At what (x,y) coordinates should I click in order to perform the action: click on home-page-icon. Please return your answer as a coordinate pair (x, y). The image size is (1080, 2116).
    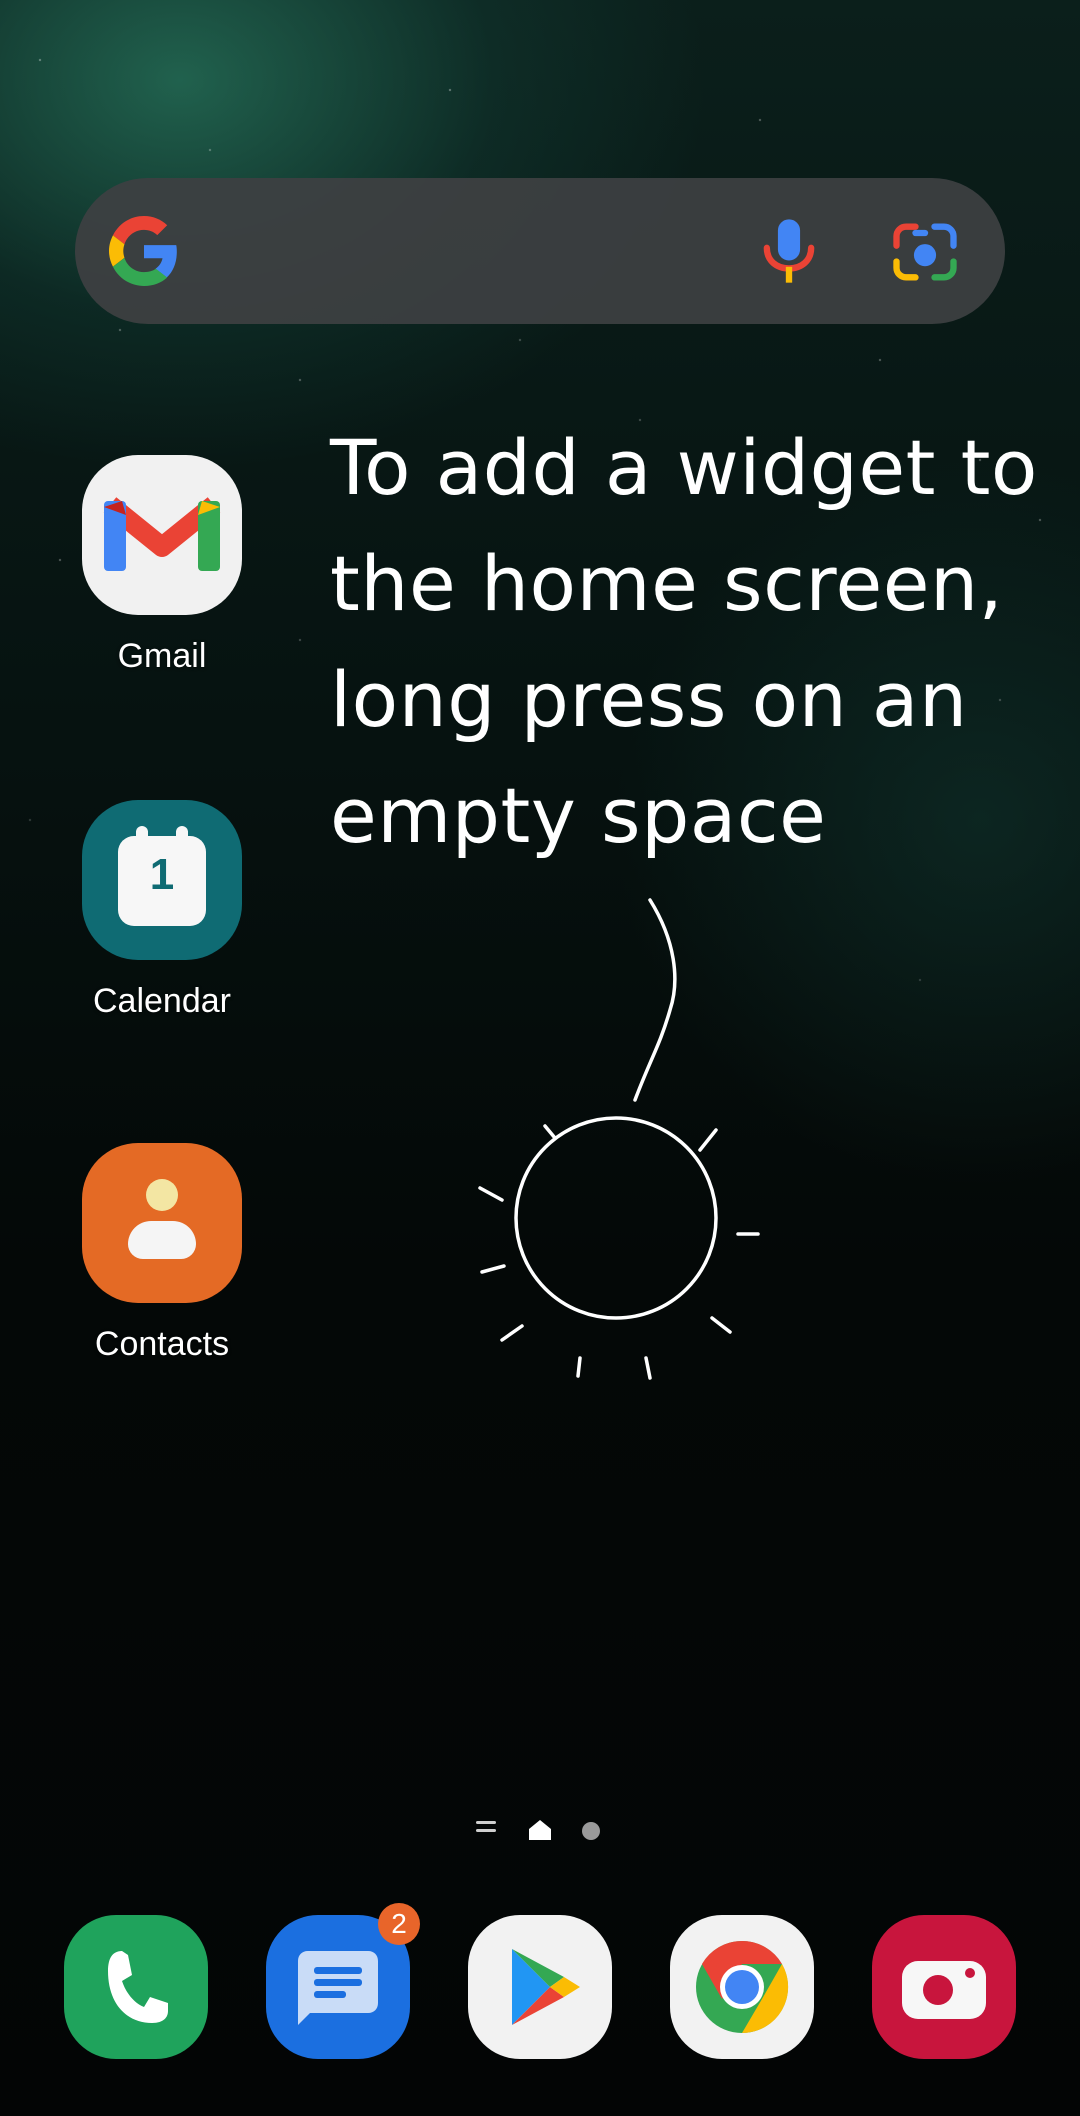
    Looking at the image, I should click on (540, 1830).